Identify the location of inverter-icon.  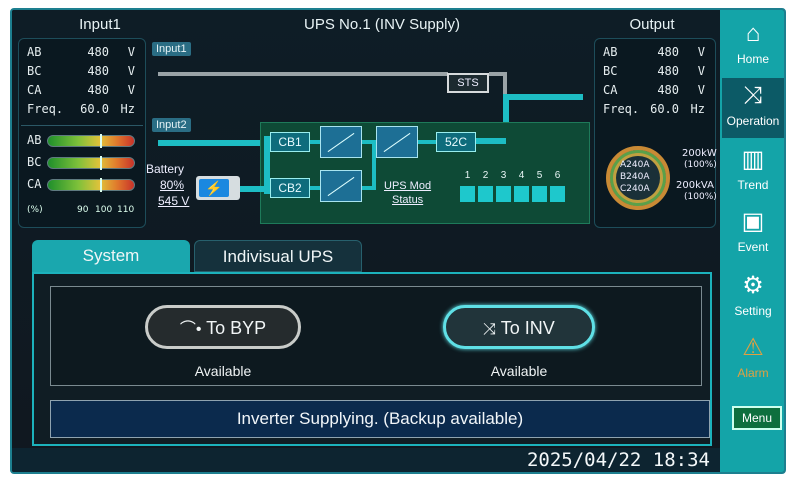
(397, 142).